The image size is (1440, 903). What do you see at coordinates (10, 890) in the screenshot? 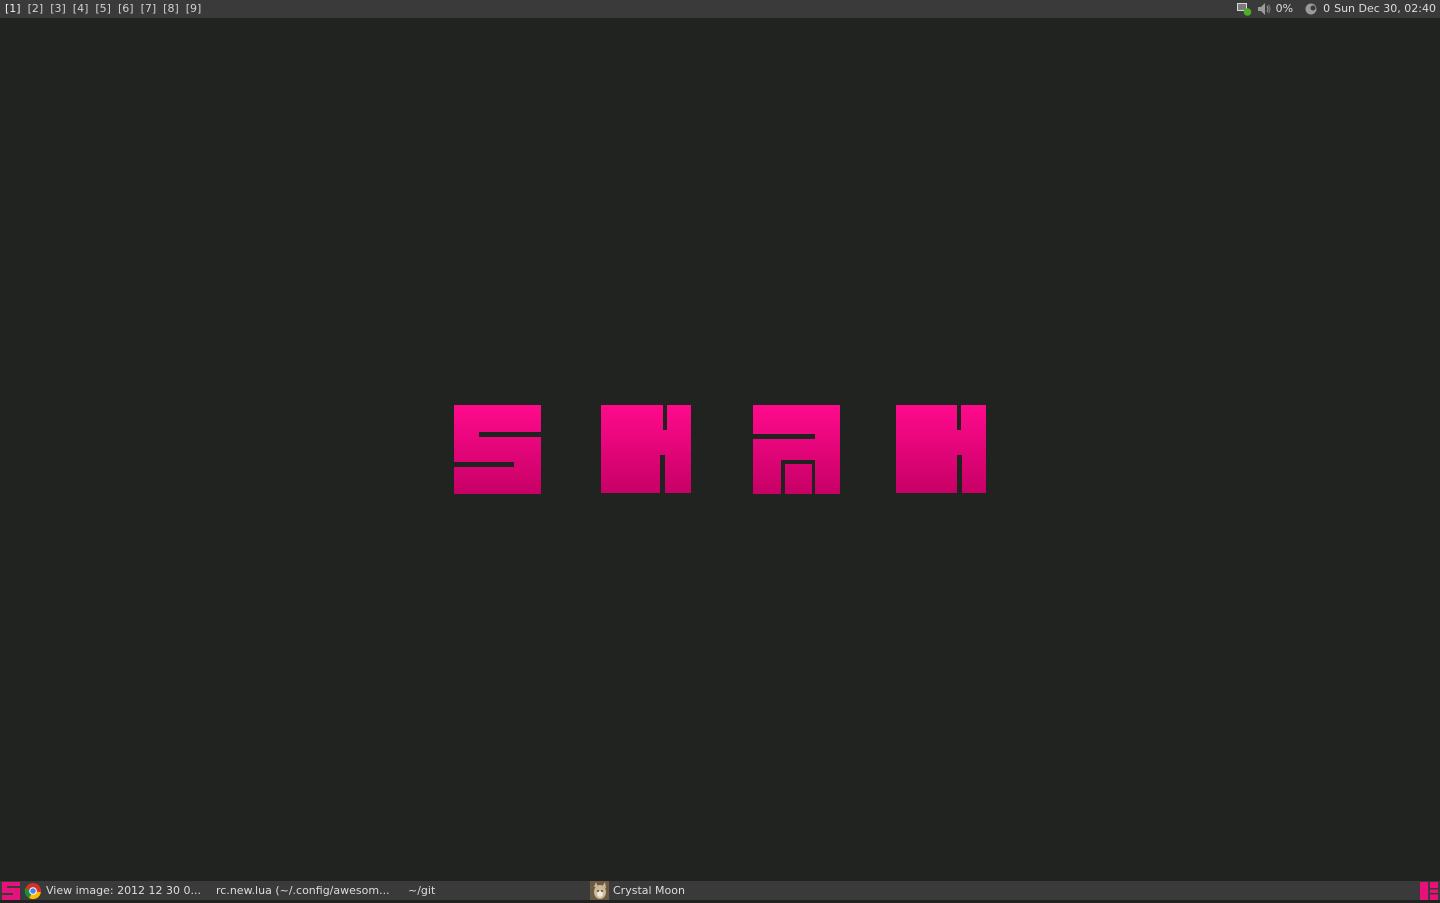
I see `awesome-launcher-icon` at bounding box center [10, 890].